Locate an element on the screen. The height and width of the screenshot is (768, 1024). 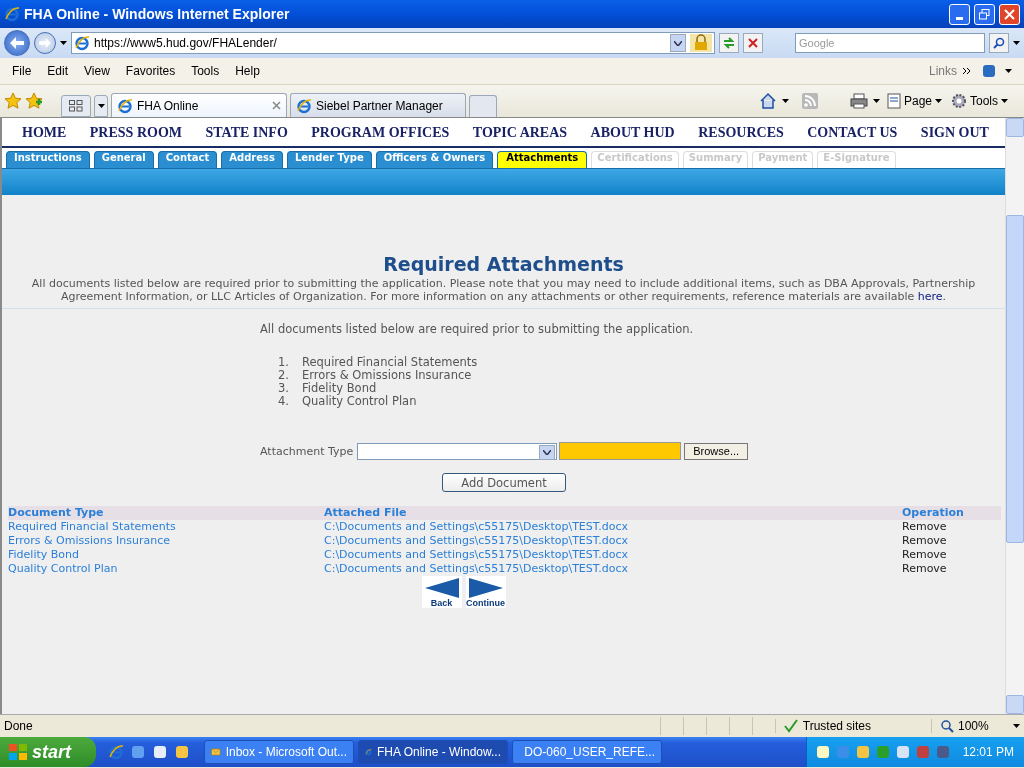
page-menu-button: Page is located at coordinates (914, 101).